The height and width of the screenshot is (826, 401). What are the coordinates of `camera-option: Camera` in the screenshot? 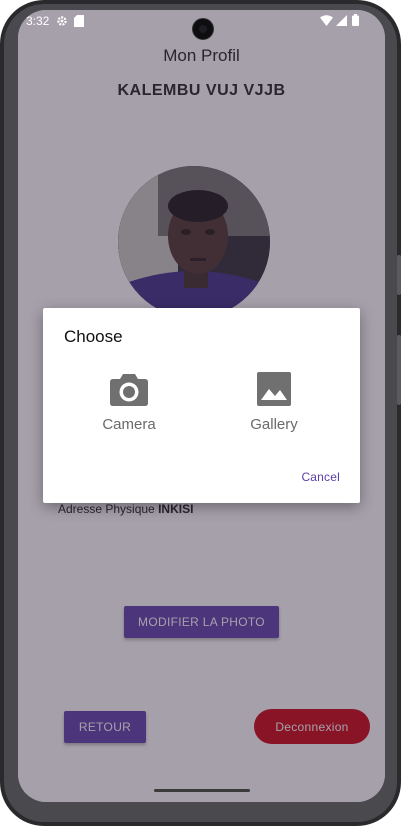 It's located at (129, 402).